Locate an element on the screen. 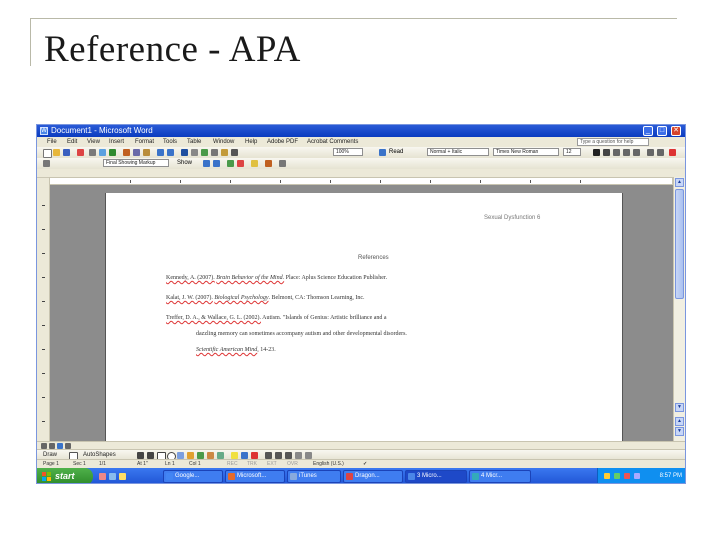  hyperlink-icon is located at coordinates (184, 152).